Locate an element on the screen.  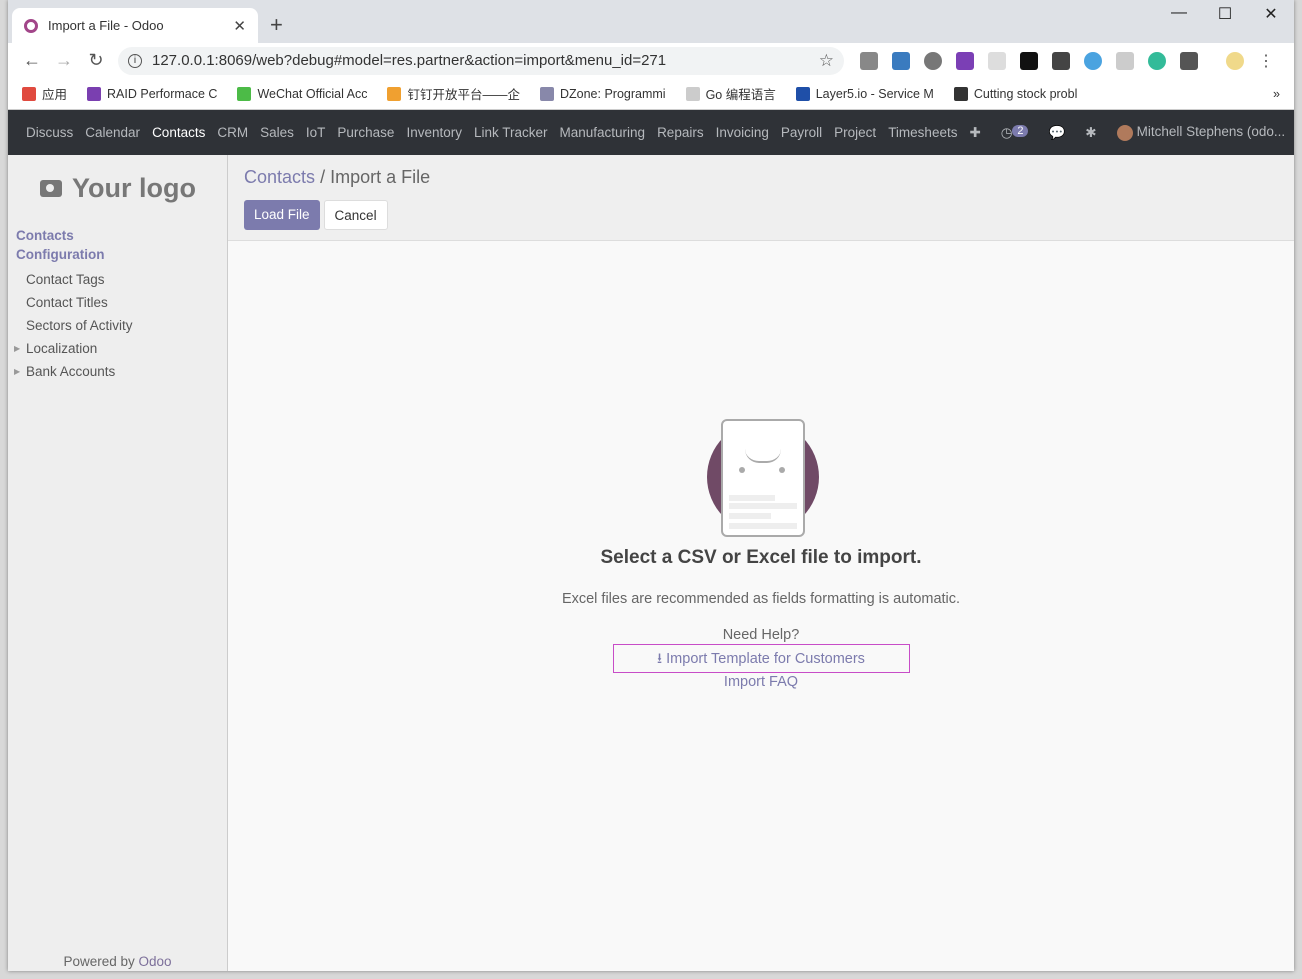
bookmark-label: DZone: Programmi is located at coordinates (612, 93).